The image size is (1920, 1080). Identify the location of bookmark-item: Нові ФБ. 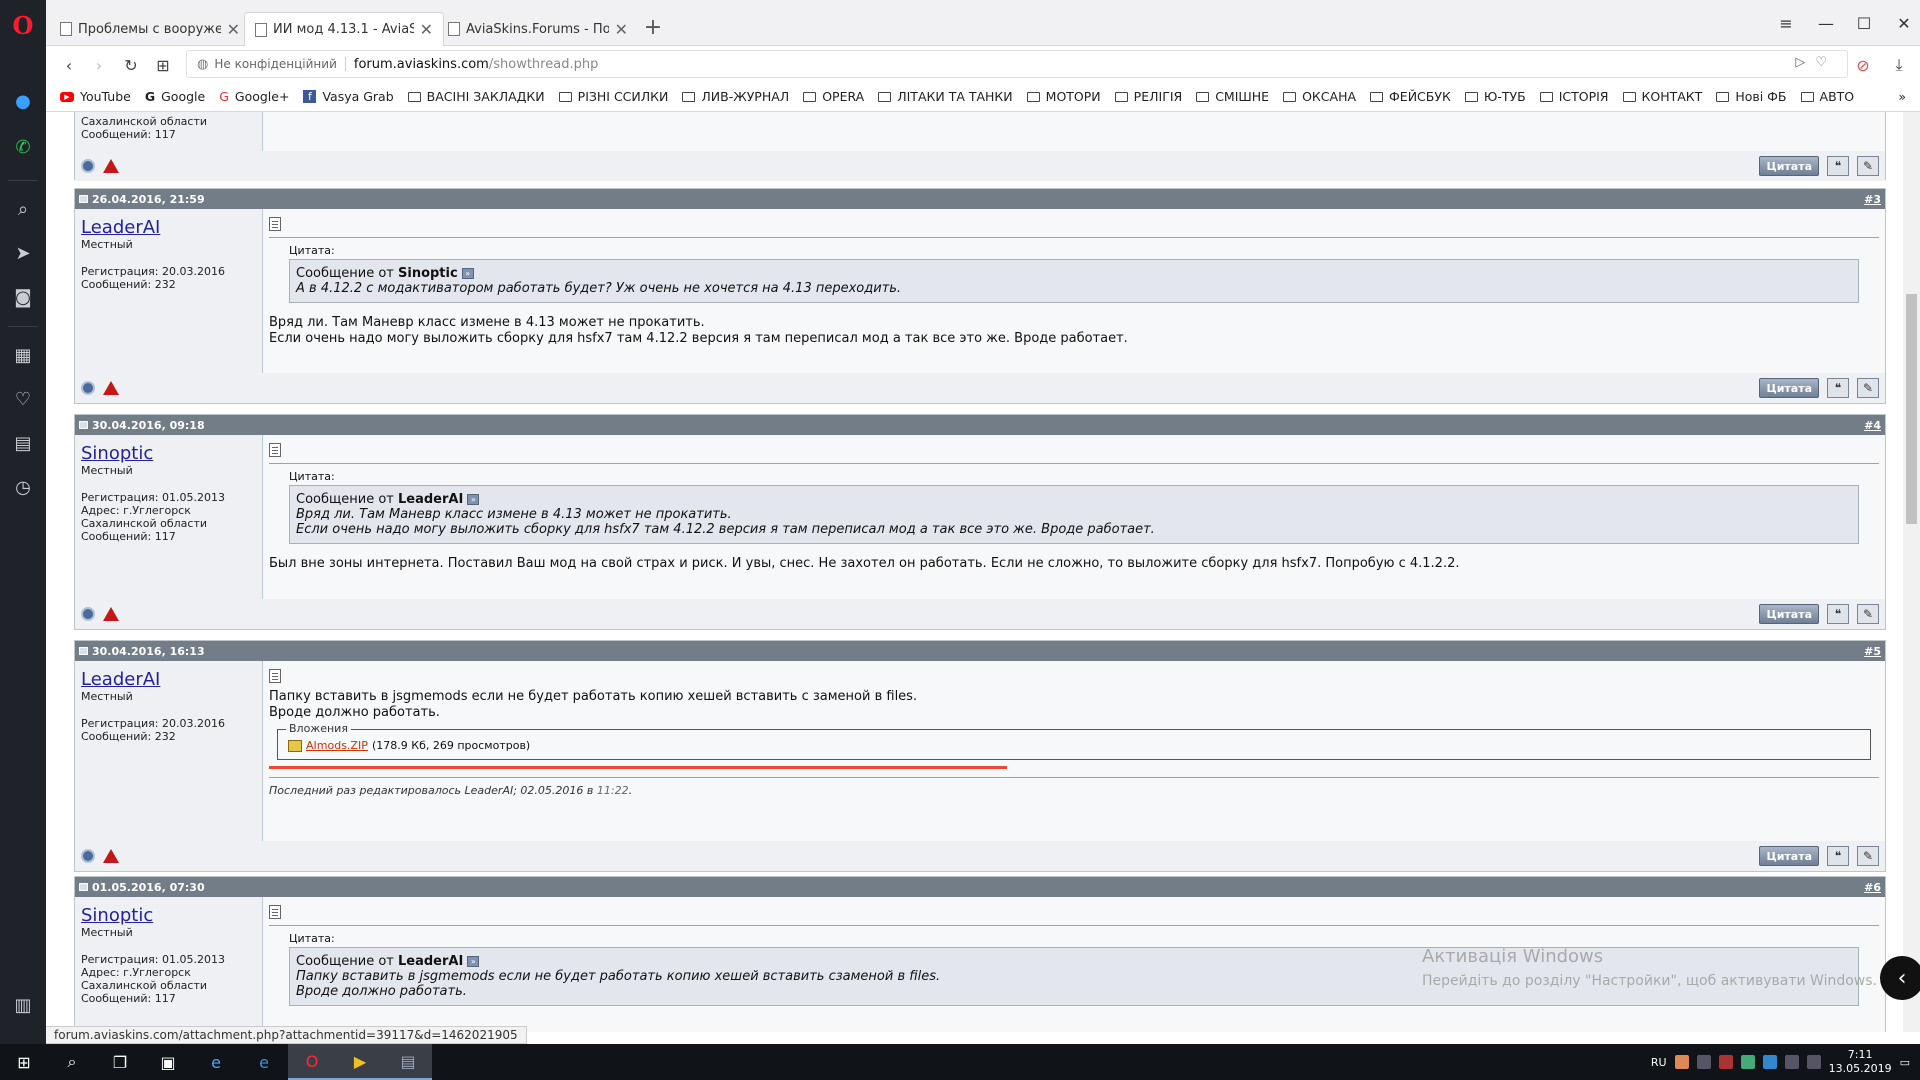
(1751, 96).